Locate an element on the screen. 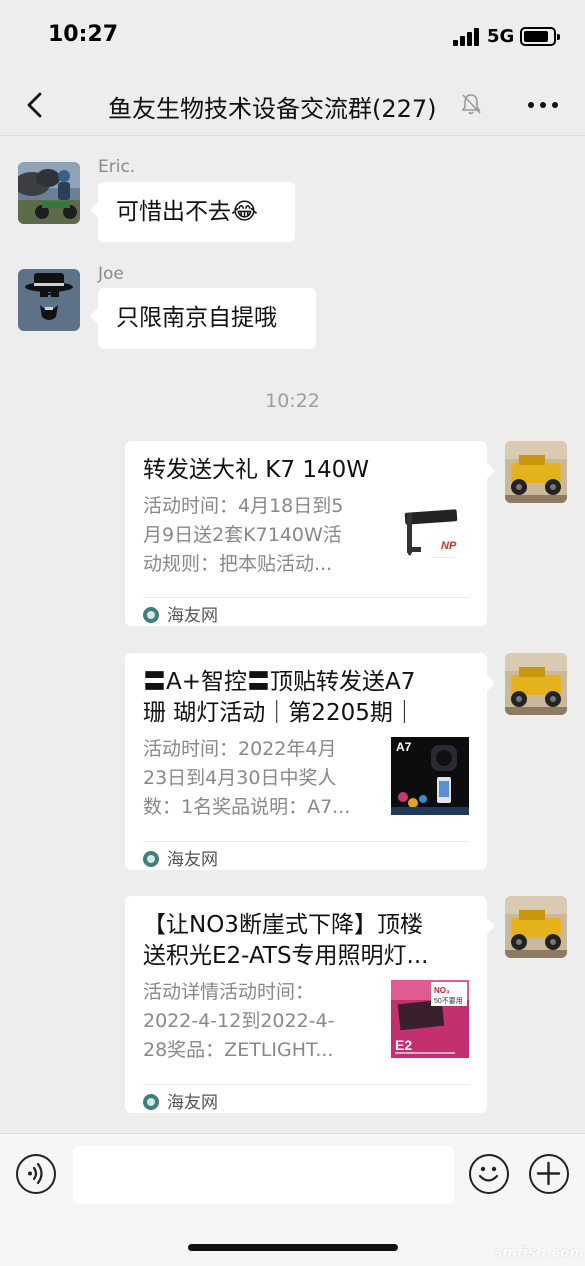 This screenshot has height=1266, width=585. card-thumbnail: A7 is located at coordinates (430, 776).